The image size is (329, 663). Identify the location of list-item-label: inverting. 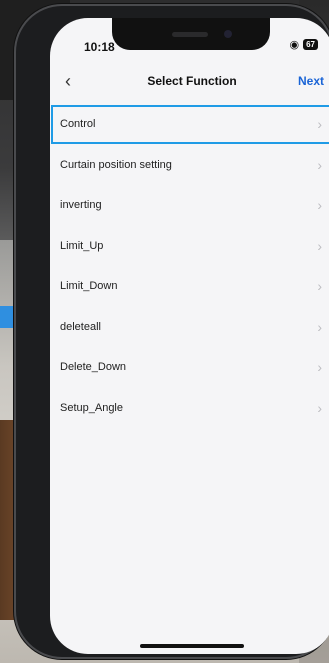
(81, 205).